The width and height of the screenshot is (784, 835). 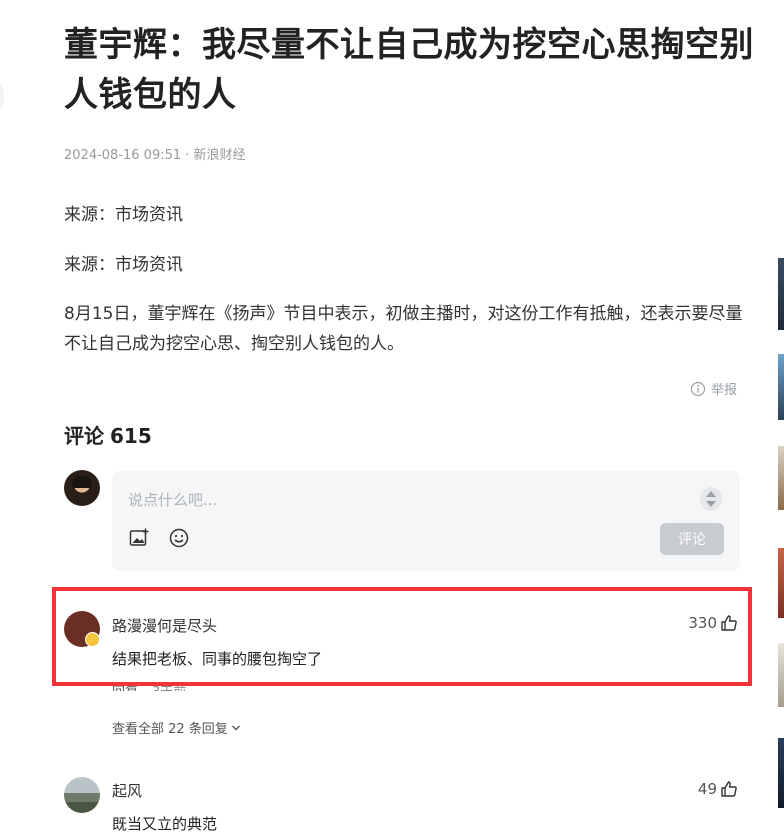 I want to click on article-title: 董宇辉：我尽量不让自己成为挖空心思掏空别人钱包的人, so click(x=409, y=70).